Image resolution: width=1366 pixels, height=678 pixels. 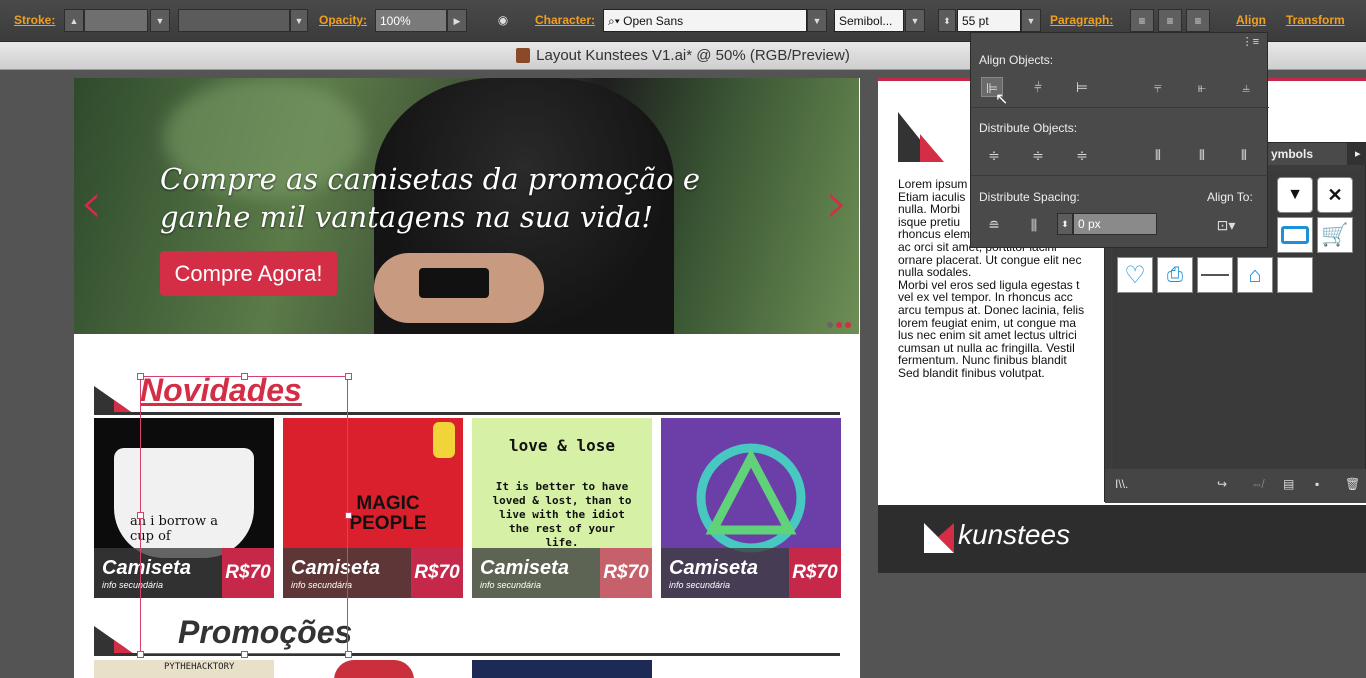 I want to click on hero-headline-line2: ganhe mil vantagens na sua vida!, so click(x=407, y=217).